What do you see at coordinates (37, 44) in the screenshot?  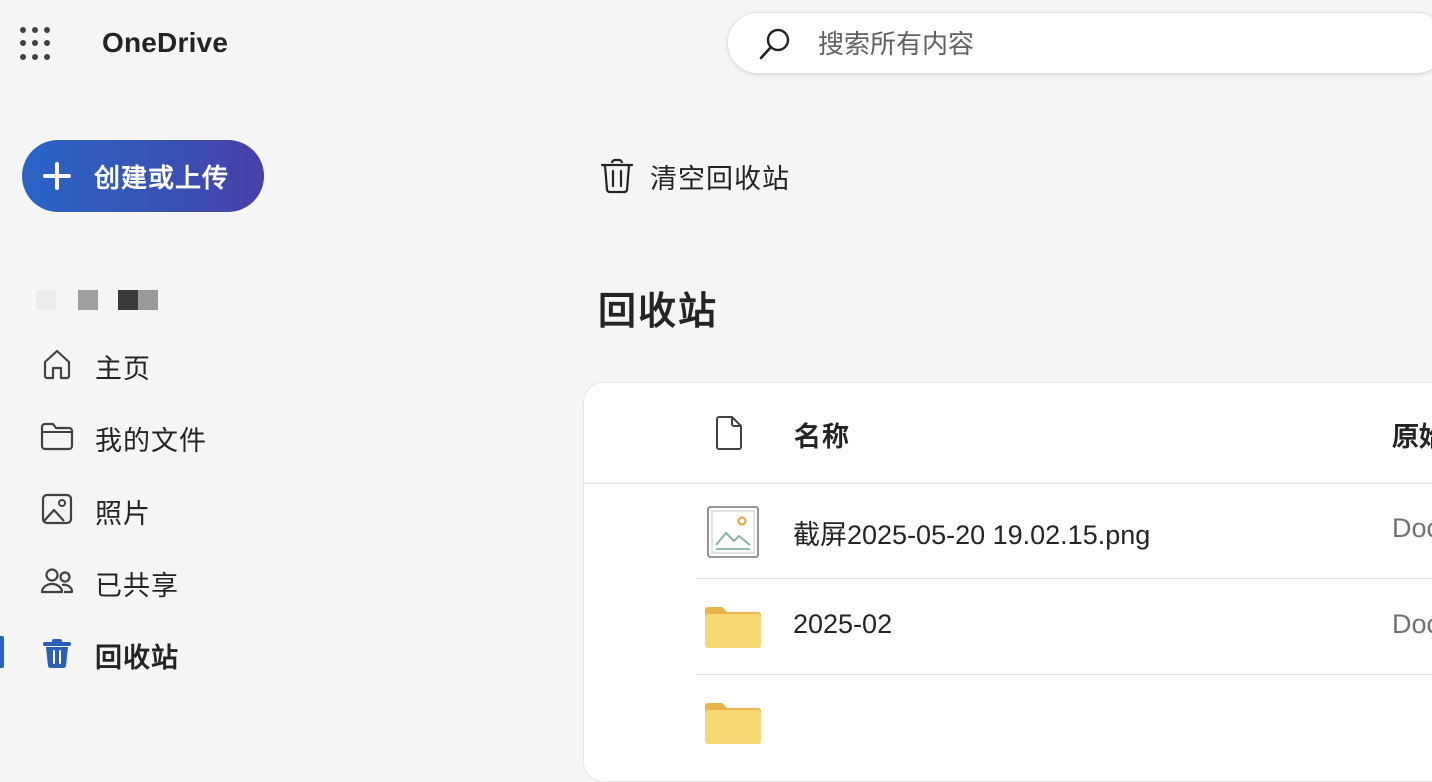 I see `app-launcher-icon` at bounding box center [37, 44].